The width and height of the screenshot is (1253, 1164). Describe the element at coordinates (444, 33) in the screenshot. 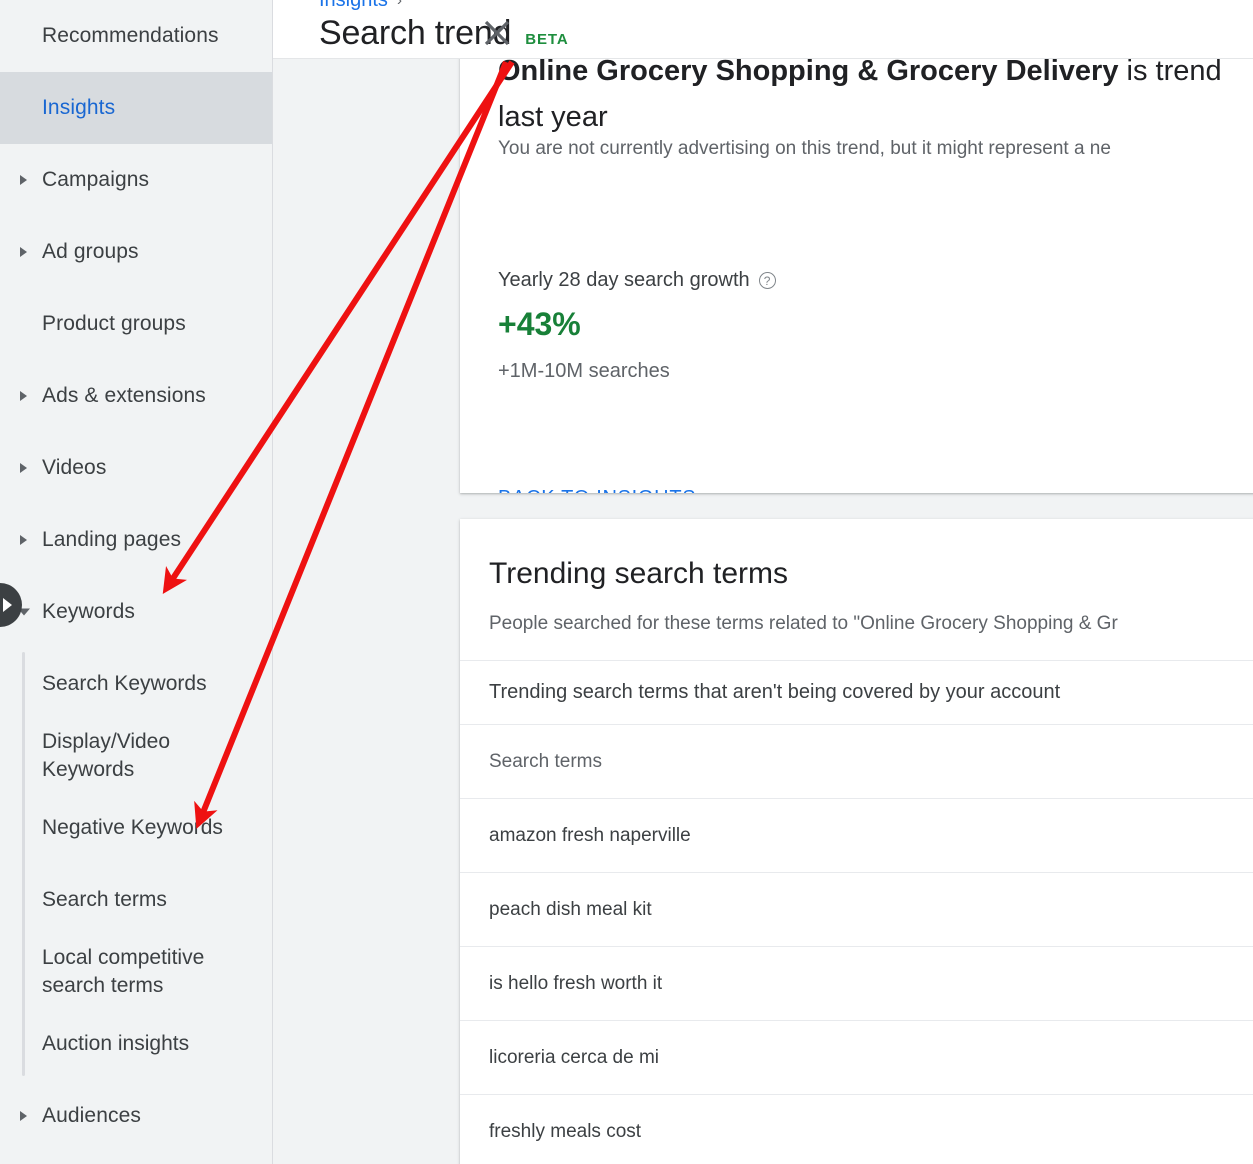

I see `title-row: Search trend BETA` at that location.